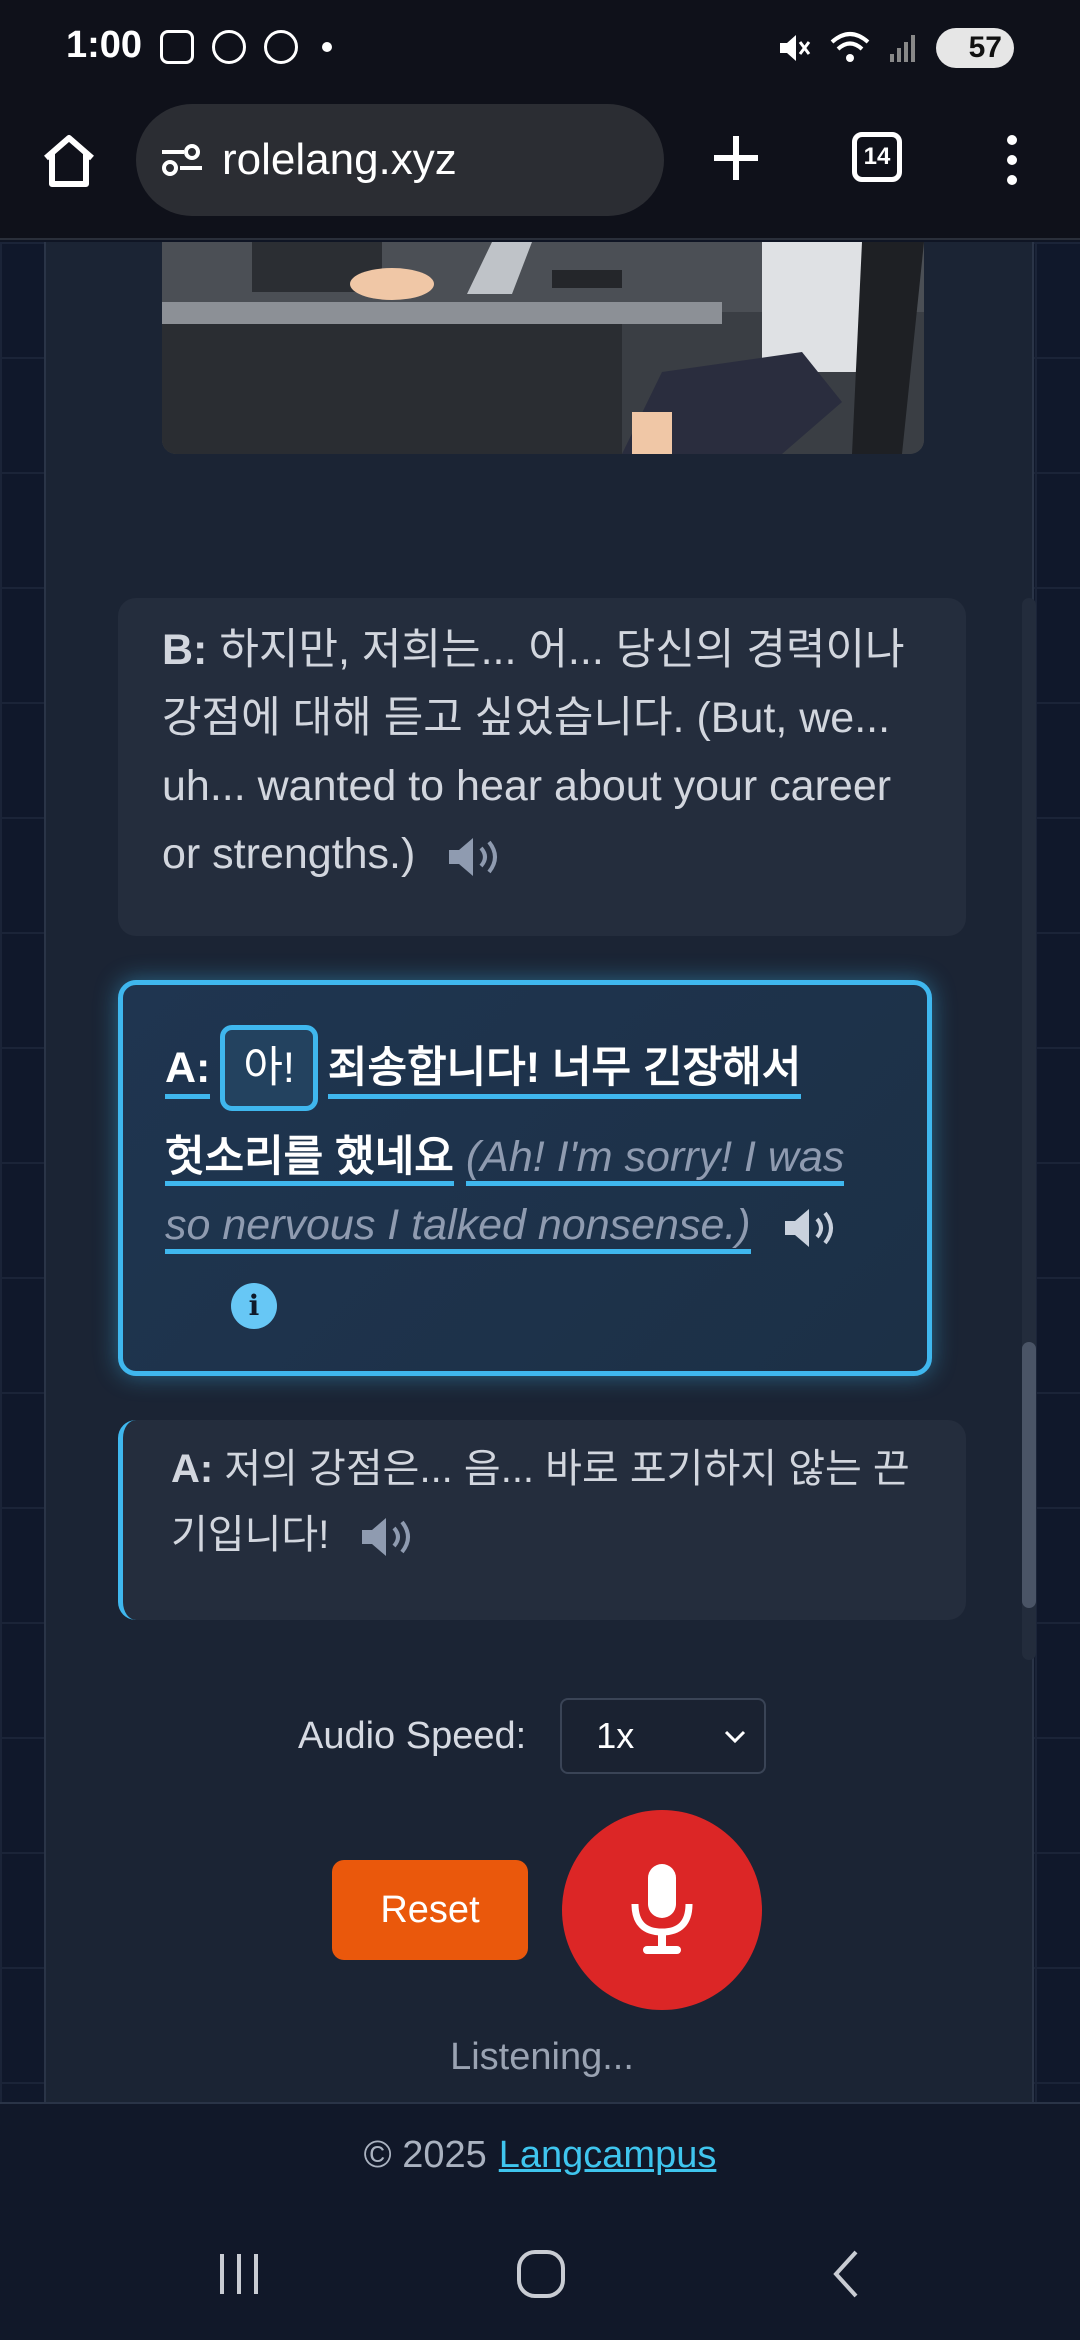 The image size is (1080, 2340). I want to click on mic-button, so click(662, 1910).